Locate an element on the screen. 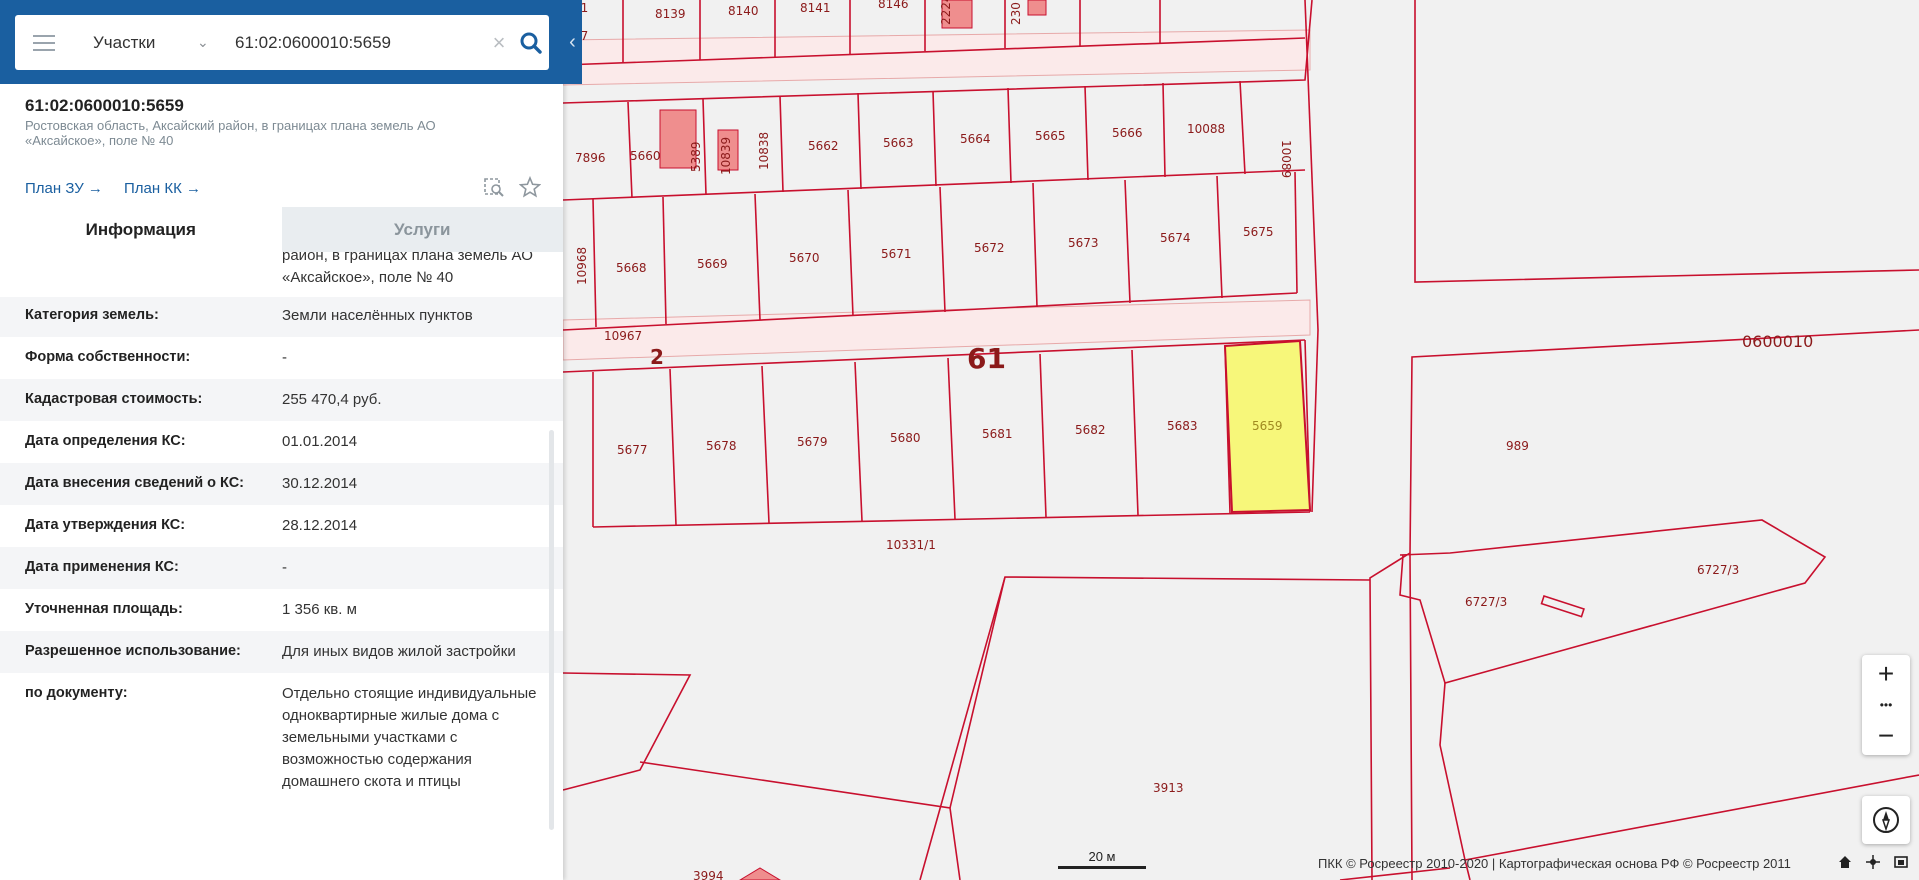  field-key: Форма собственности: is located at coordinates (108, 357).